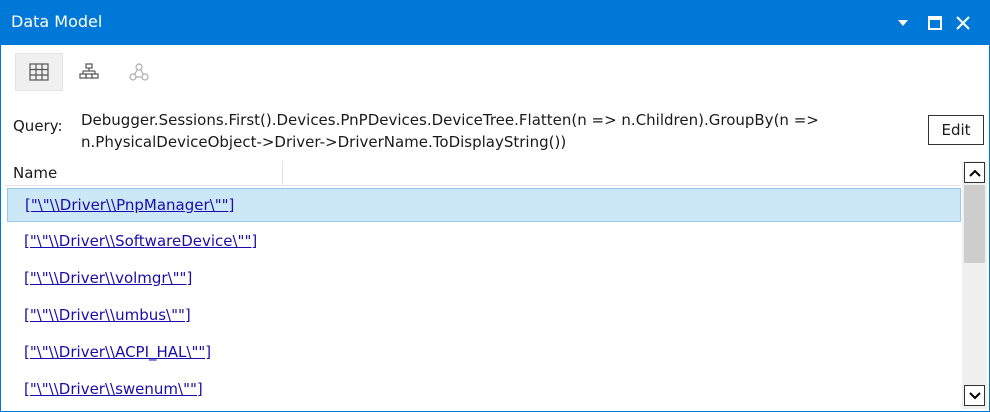 The height and width of the screenshot is (412, 990). Describe the element at coordinates (974, 285) in the screenshot. I see `vertical-scrollbar` at that location.